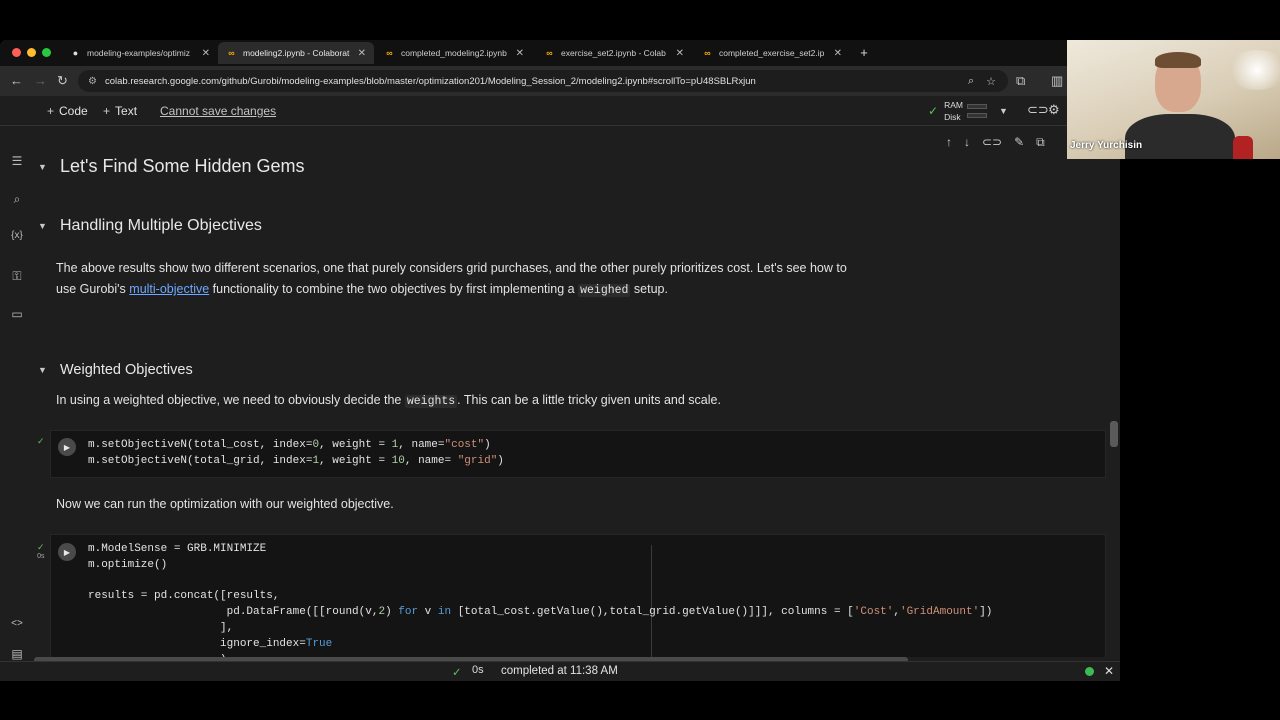  I want to click on side-panel-icon: ▥, so click(1057, 81).